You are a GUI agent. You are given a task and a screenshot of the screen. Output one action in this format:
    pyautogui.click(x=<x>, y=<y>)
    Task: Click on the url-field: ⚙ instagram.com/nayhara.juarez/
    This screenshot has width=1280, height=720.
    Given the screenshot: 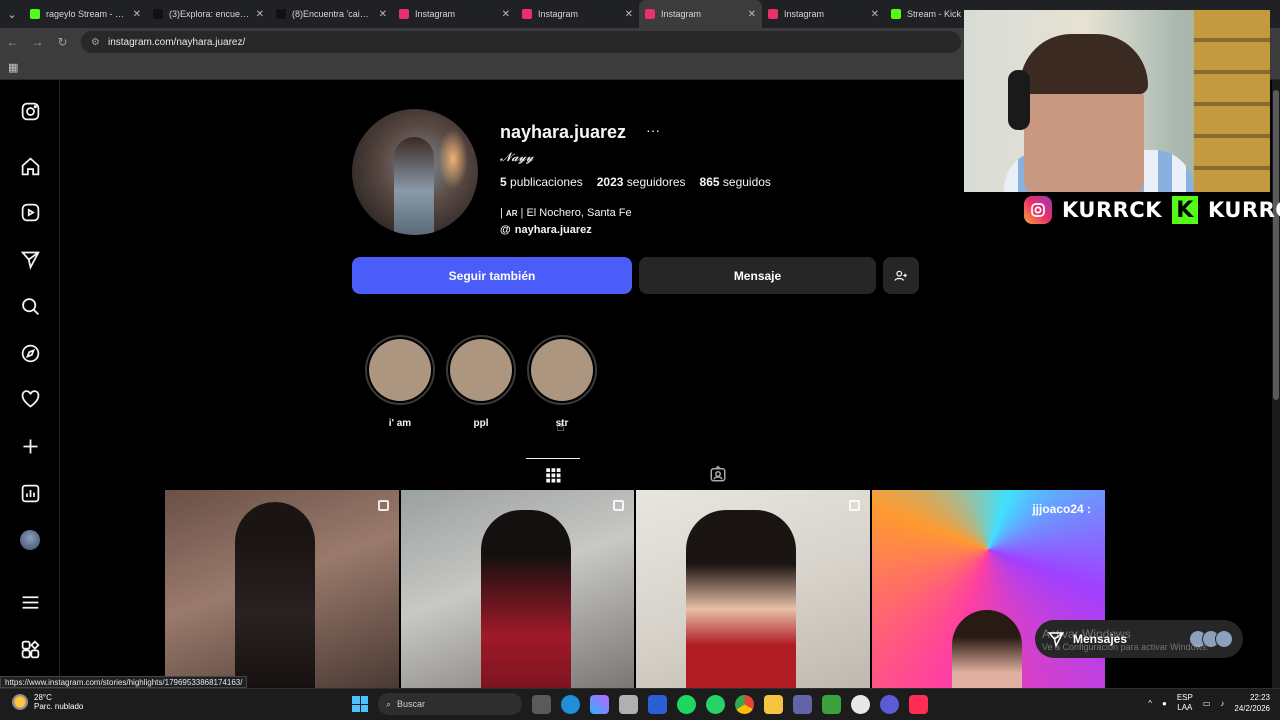 What is the action you would take?
    pyautogui.click(x=521, y=42)
    